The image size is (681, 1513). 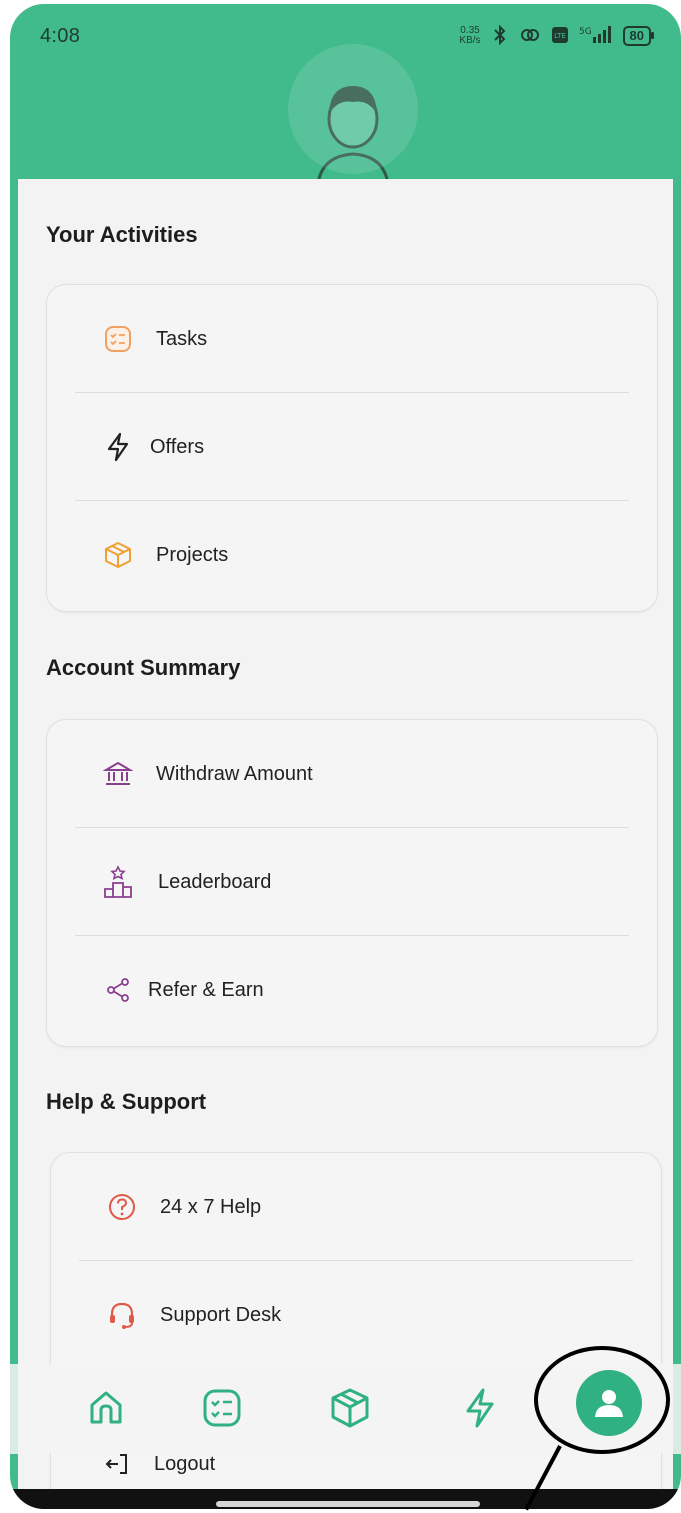 What do you see at coordinates (638, 36) in the screenshot?
I see `battery-indicator: 80` at bounding box center [638, 36].